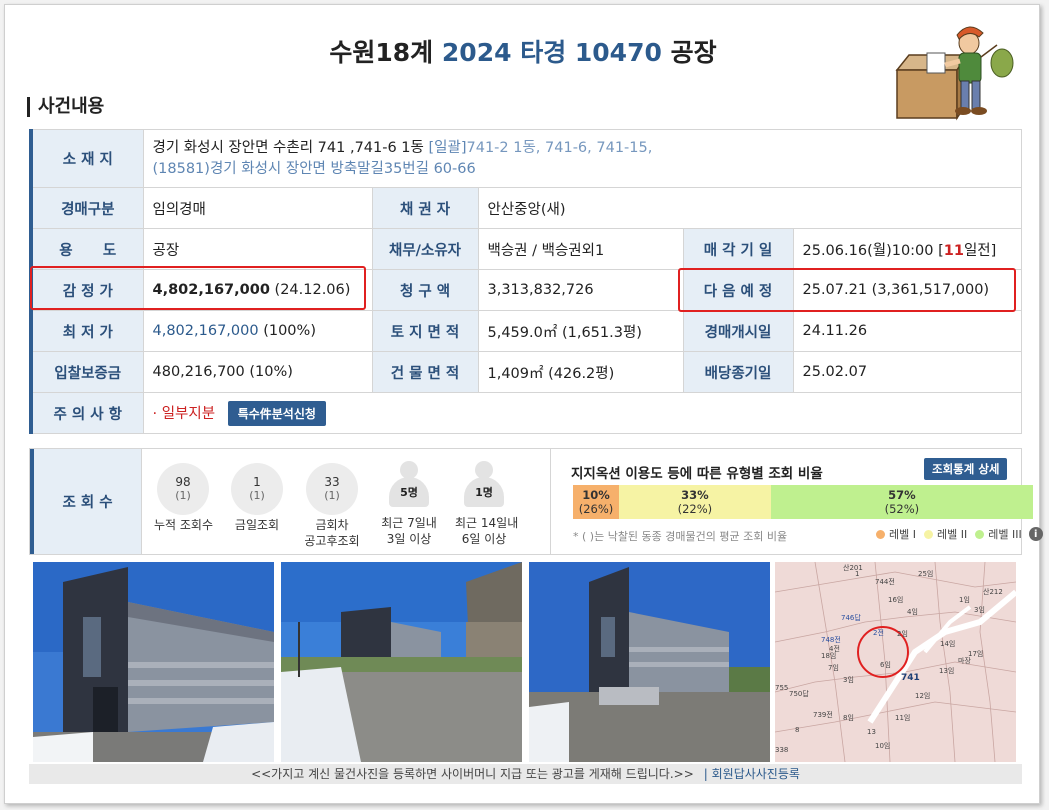 This screenshot has height=810, width=1049. Describe the element at coordinates (851, 617) in the screenshot. I see `map-parcel-label: 746답` at that location.